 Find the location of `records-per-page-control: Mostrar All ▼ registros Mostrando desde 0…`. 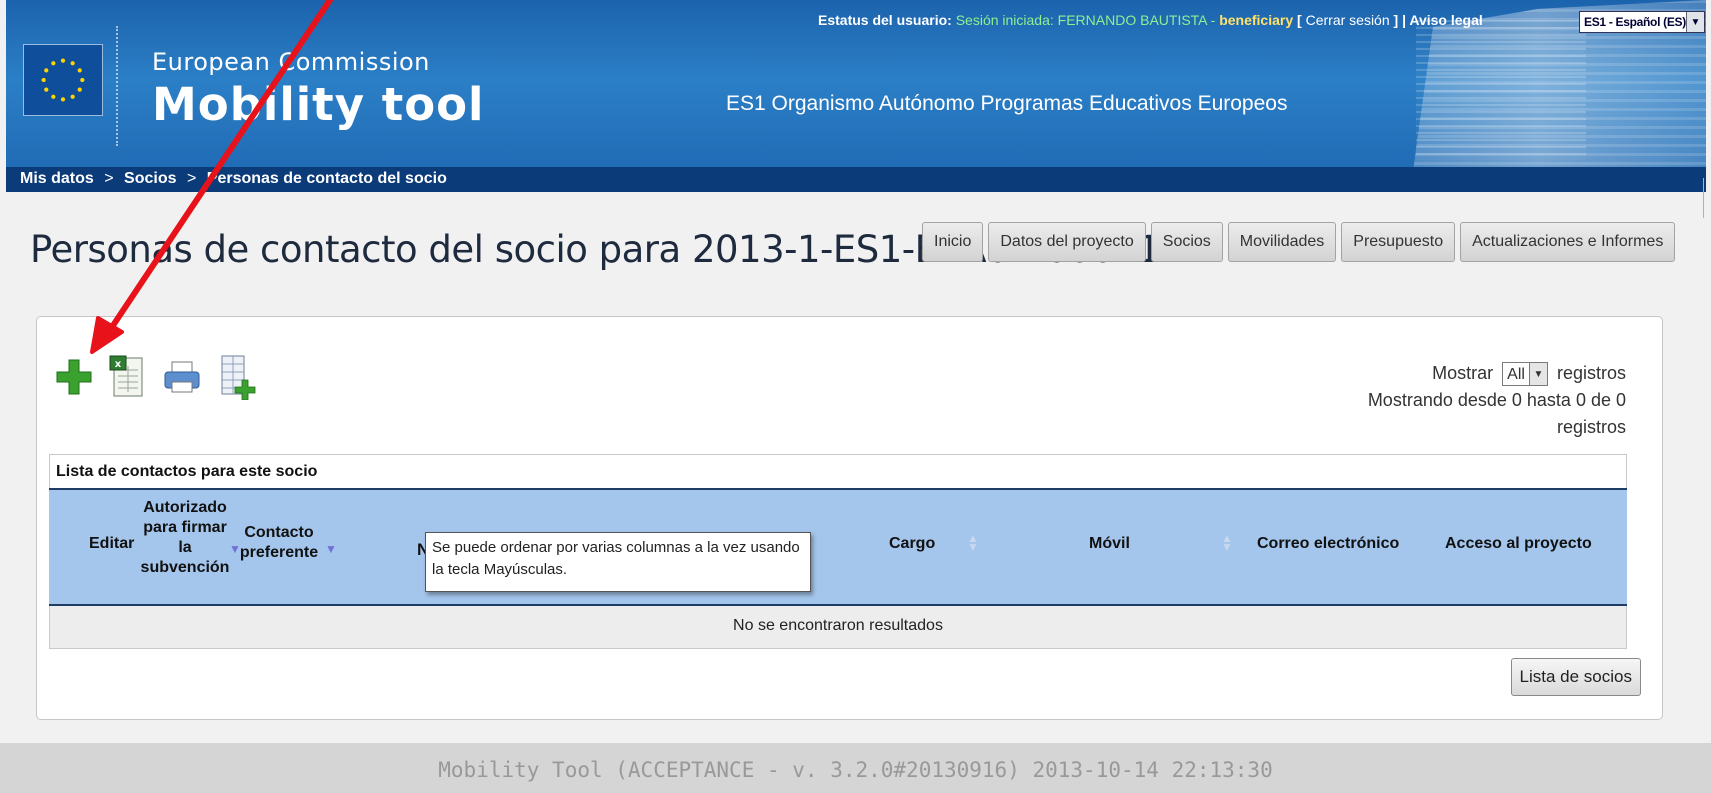

records-per-page-control: Mostrar All ▼ registros Mostrando desde 0… is located at coordinates (1496, 400).